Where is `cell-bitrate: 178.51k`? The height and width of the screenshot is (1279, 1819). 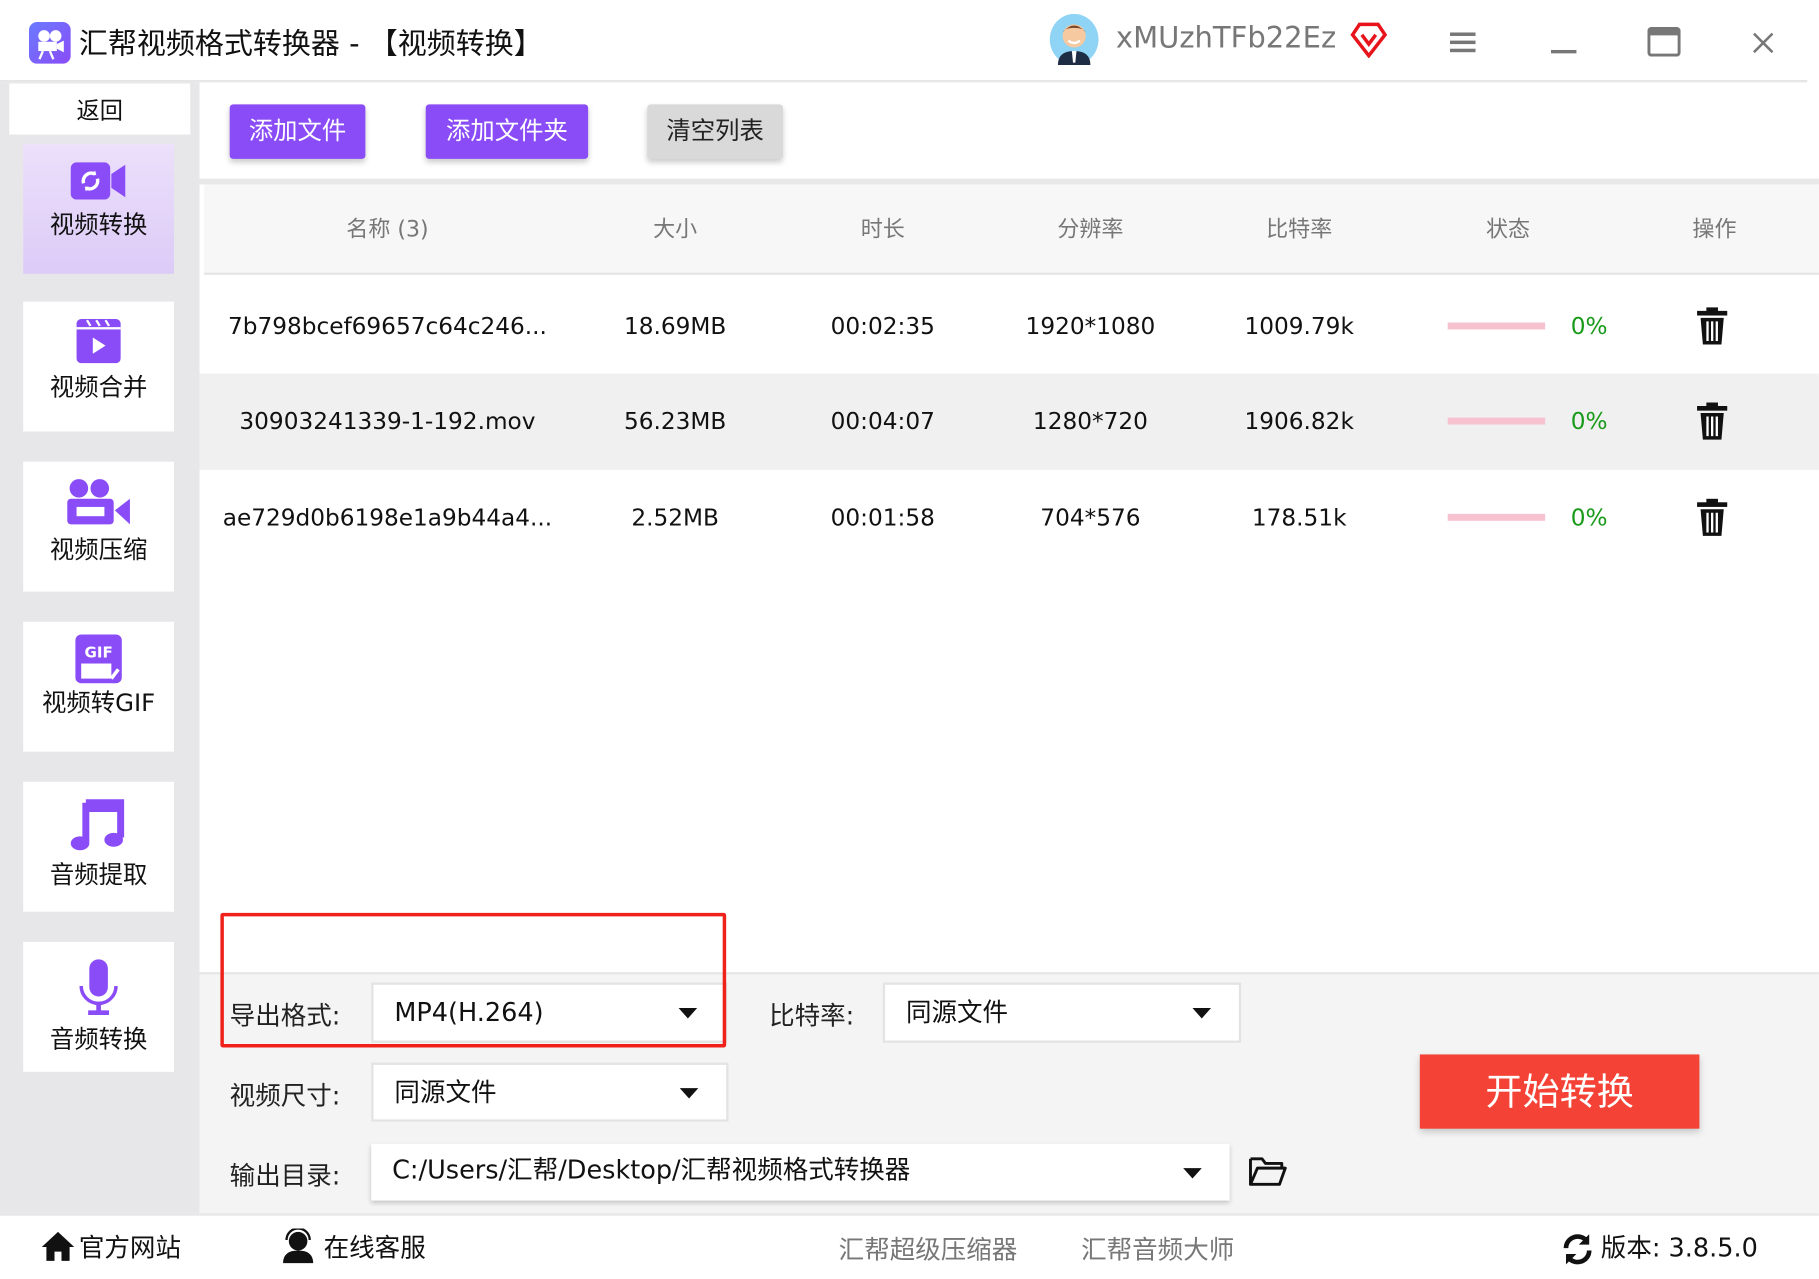
cell-bitrate: 178.51k is located at coordinates (1299, 517).